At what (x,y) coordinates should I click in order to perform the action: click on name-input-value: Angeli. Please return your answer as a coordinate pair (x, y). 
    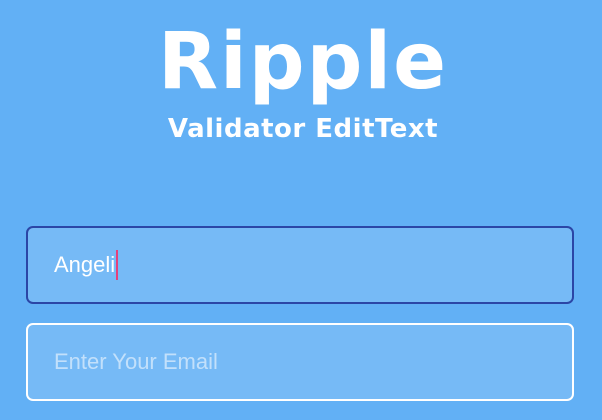
    Looking at the image, I should click on (85, 264).